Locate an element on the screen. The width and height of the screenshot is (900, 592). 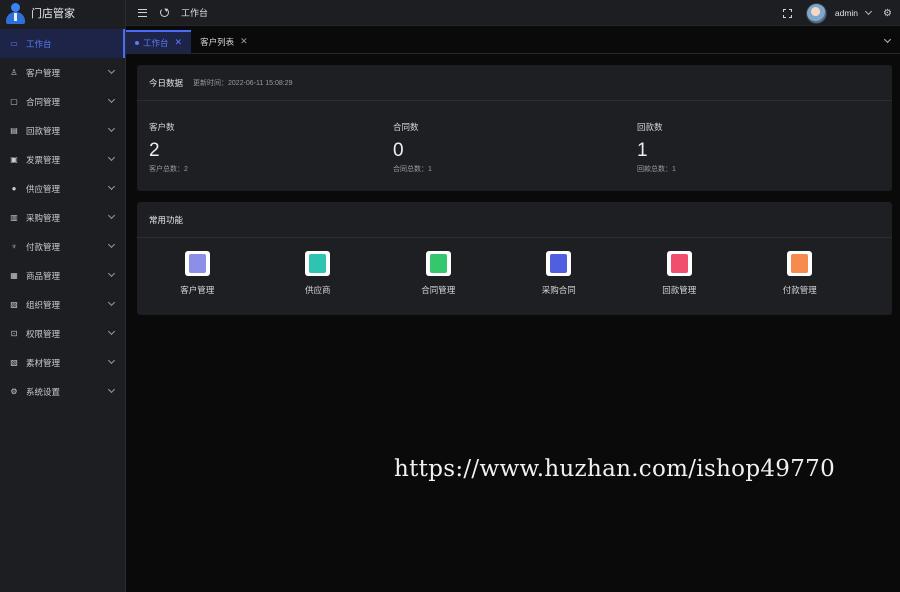
menu-toggle-icon is located at coordinates (142, 12).